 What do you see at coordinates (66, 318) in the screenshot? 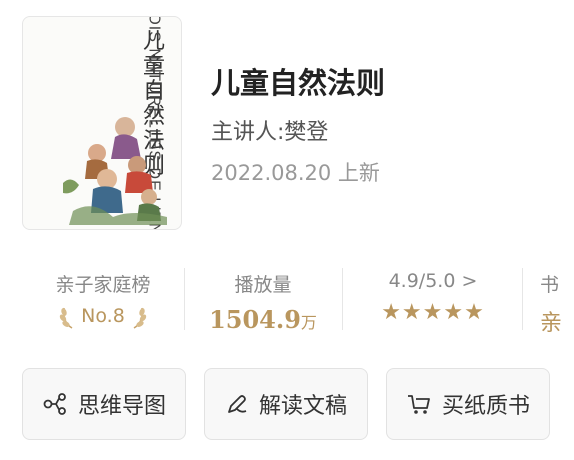
I see `laurel-left-icon` at bounding box center [66, 318].